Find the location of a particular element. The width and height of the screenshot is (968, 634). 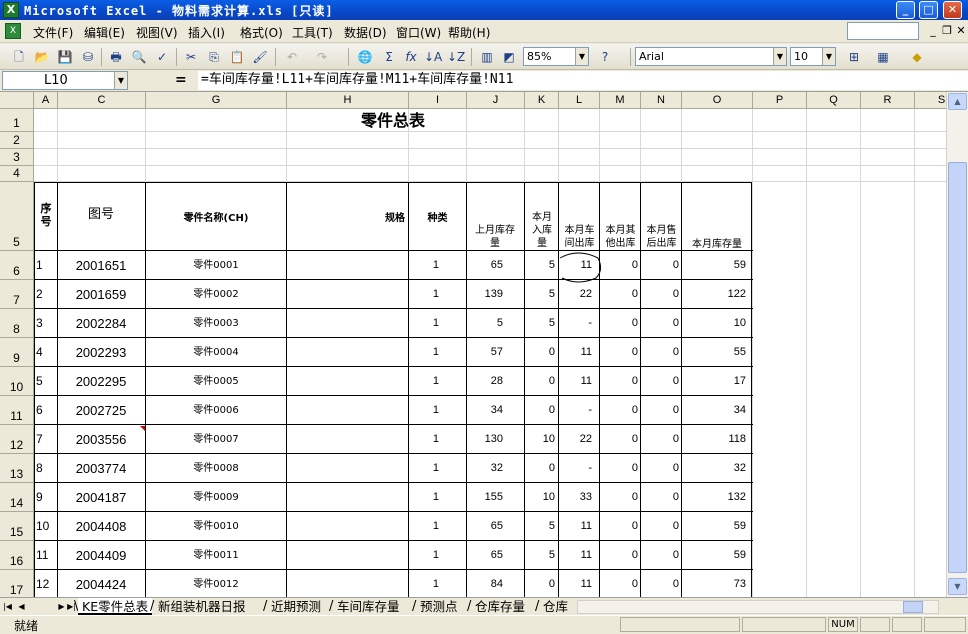

cell-stock-6: 34 is located at coordinates (714, 410).